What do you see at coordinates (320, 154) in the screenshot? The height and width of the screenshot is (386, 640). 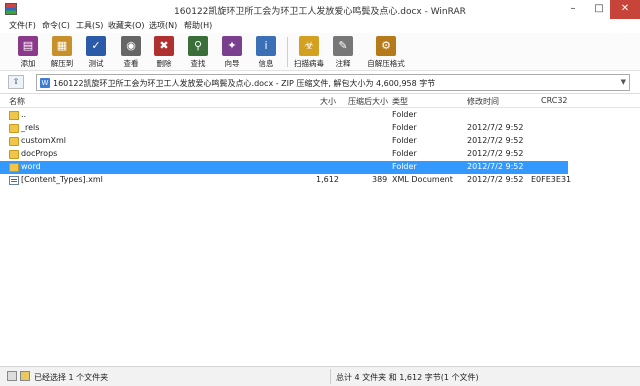 I see `file-row-docprops: docProps Folder 2012/7/2 9:52` at bounding box center [320, 154].